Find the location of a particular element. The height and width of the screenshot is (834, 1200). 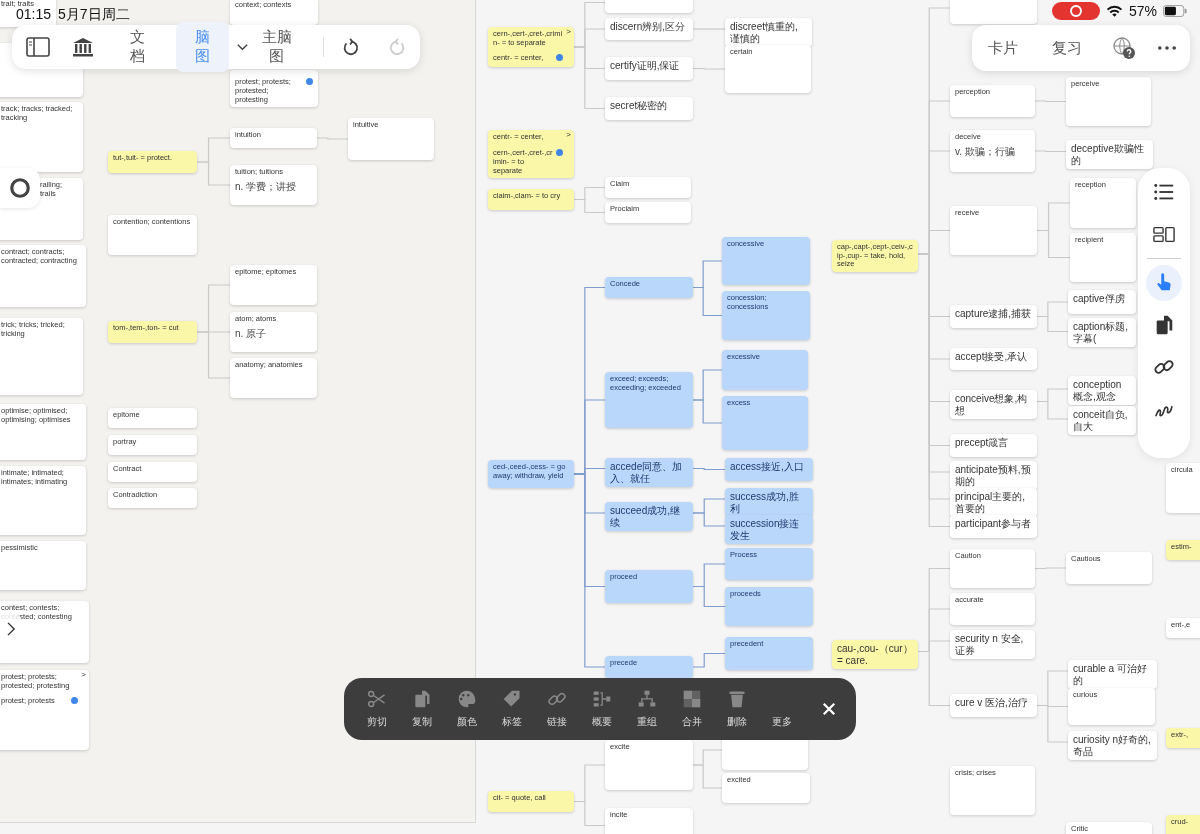

map-node: access接近,入口 is located at coordinates (769, 469).